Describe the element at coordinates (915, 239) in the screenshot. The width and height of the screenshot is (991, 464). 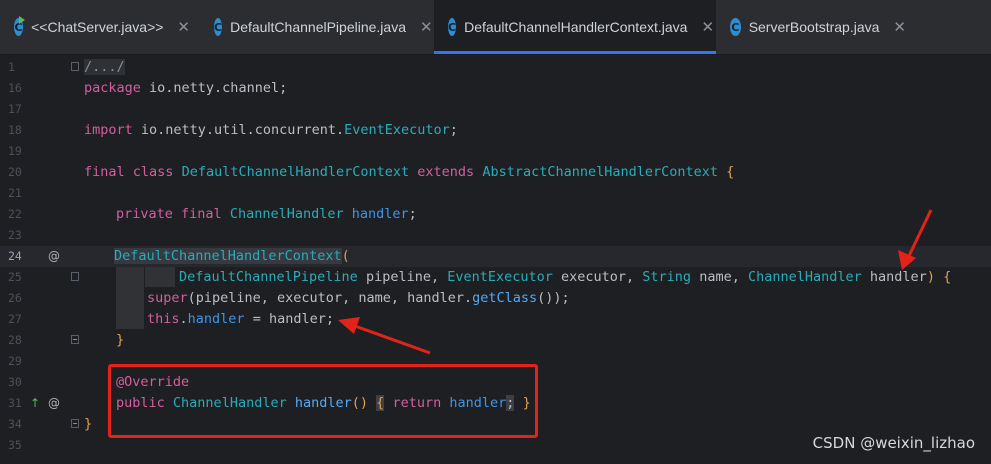
I see `arrow-to-constructor-param` at that location.